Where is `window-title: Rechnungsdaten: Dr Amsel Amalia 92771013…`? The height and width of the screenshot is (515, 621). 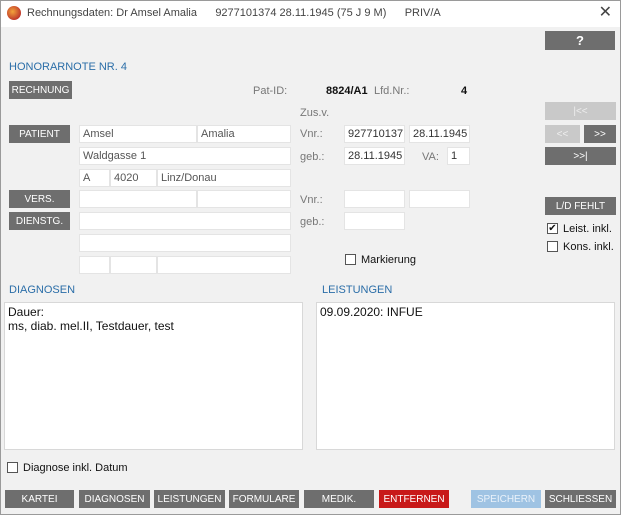
window-title: Rechnungsdaten: Dr Amsel Amalia 92771013… is located at coordinates (234, 13).